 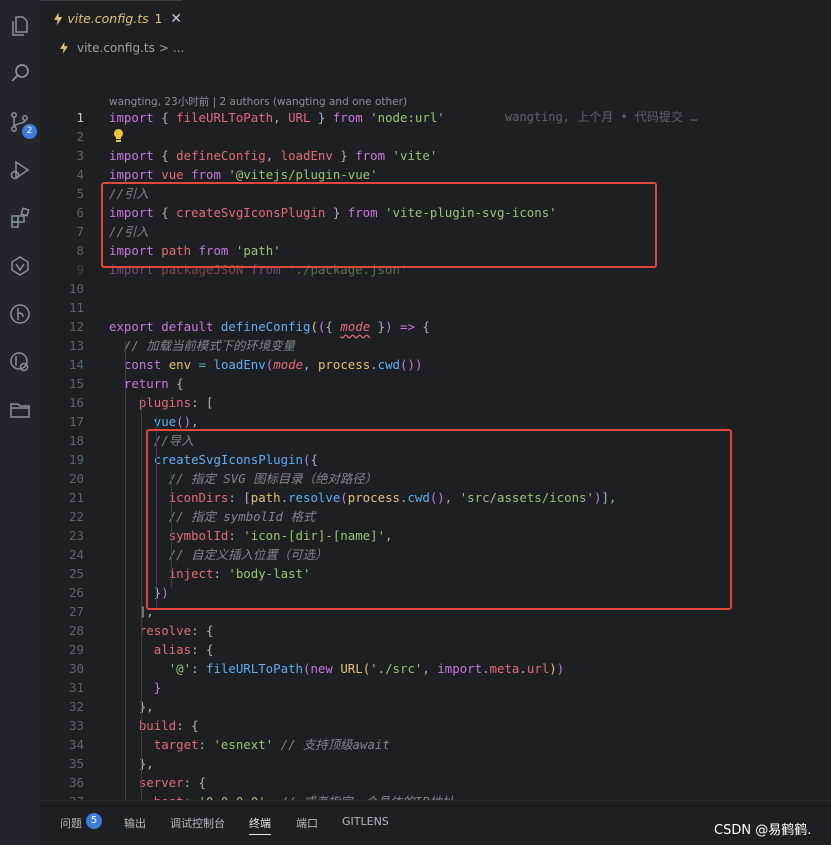 What do you see at coordinates (197, 823) in the screenshot?
I see `tab-debug-console: 调试控制台` at bounding box center [197, 823].